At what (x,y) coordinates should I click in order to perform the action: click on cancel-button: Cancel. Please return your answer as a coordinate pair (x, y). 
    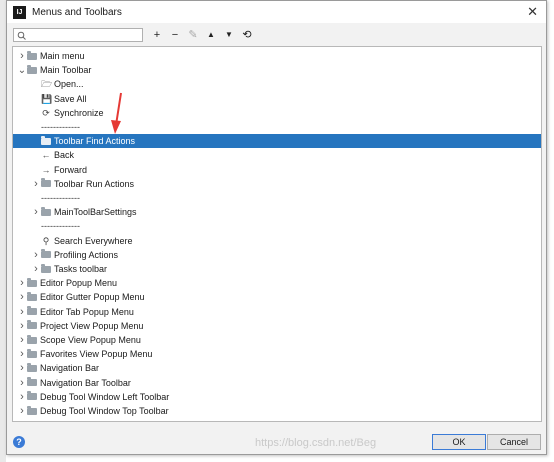
    Looking at the image, I should click on (514, 442).